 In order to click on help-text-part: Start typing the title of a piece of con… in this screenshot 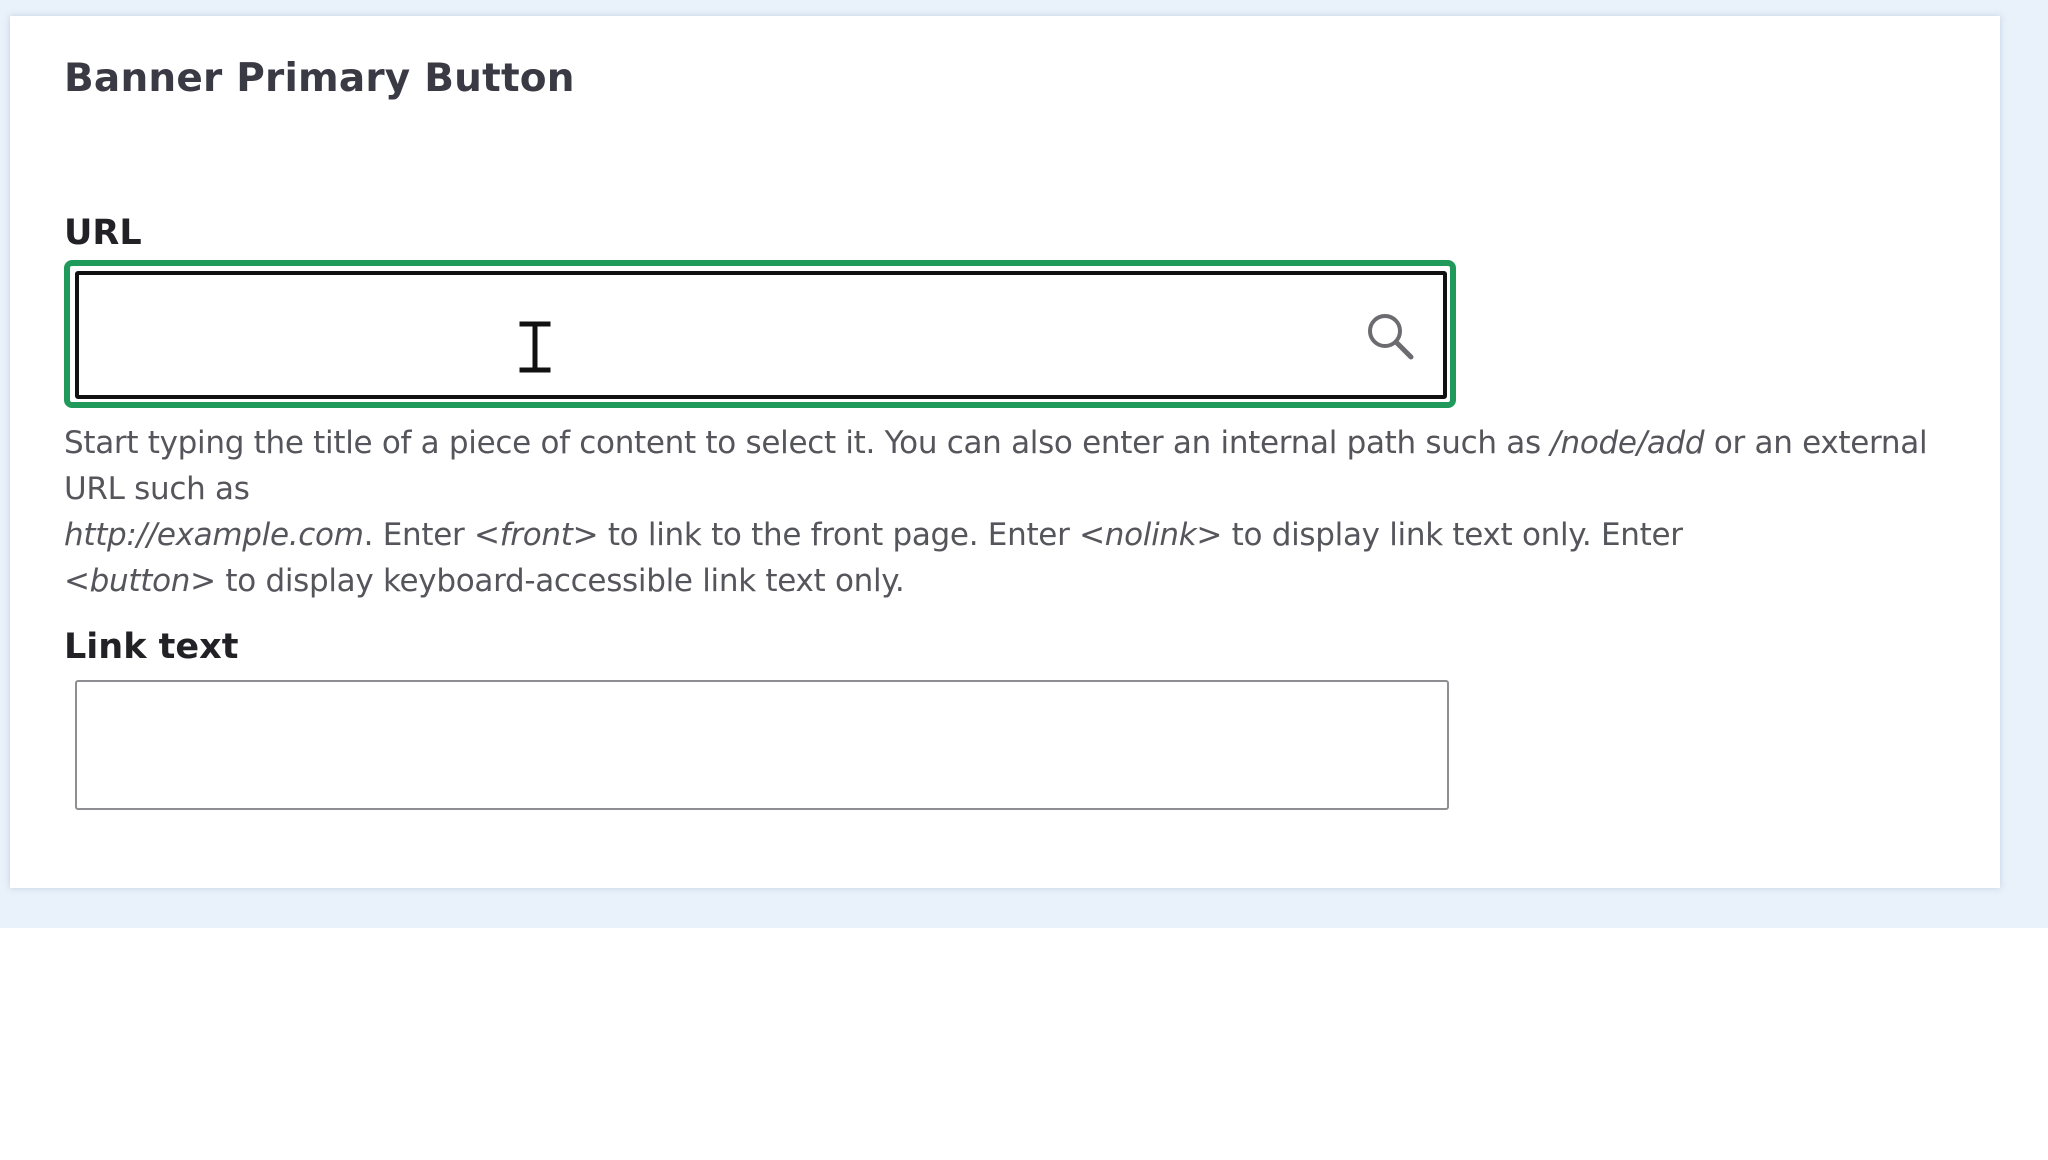, I will do `click(807, 443)`.